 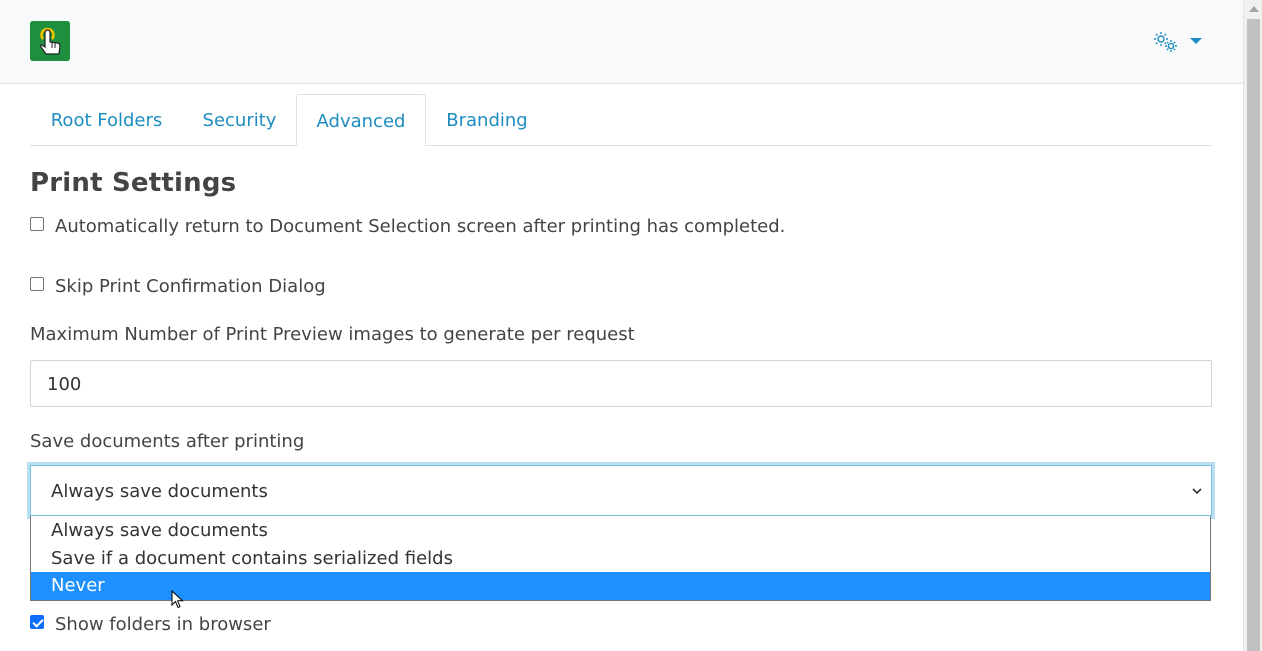 What do you see at coordinates (621, 42) in the screenshot?
I see `top-navbar` at bounding box center [621, 42].